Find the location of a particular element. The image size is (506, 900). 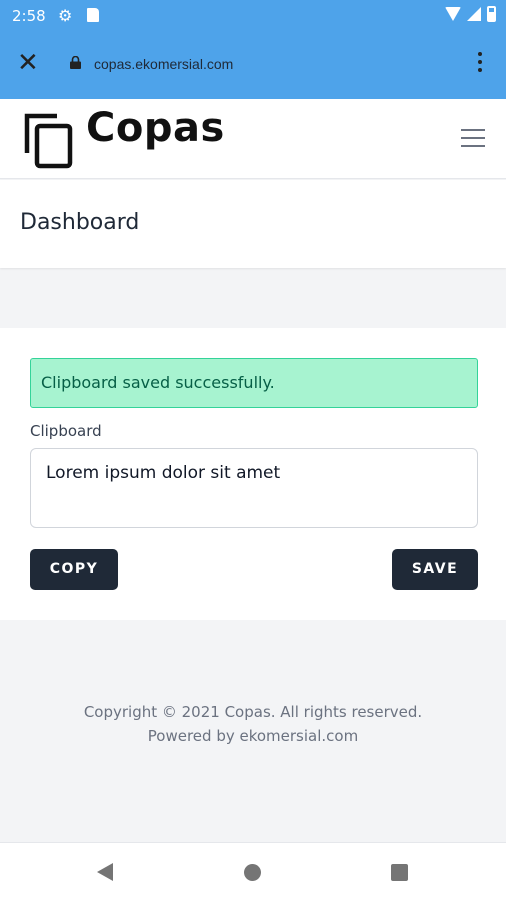

back-icon is located at coordinates (105, 872).